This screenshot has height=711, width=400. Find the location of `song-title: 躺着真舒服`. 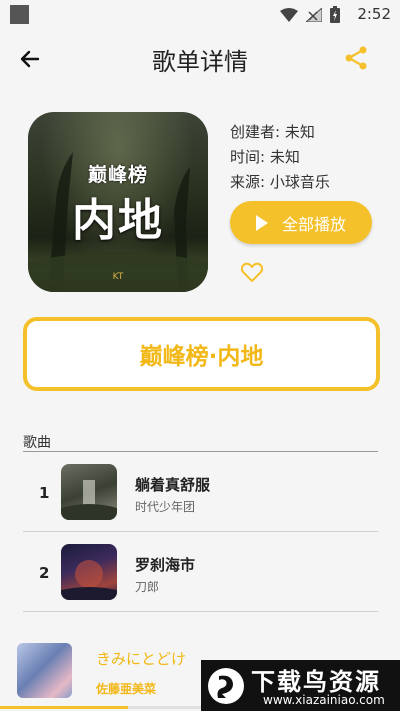

song-title: 躺着真舒服 is located at coordinates (173, 485).